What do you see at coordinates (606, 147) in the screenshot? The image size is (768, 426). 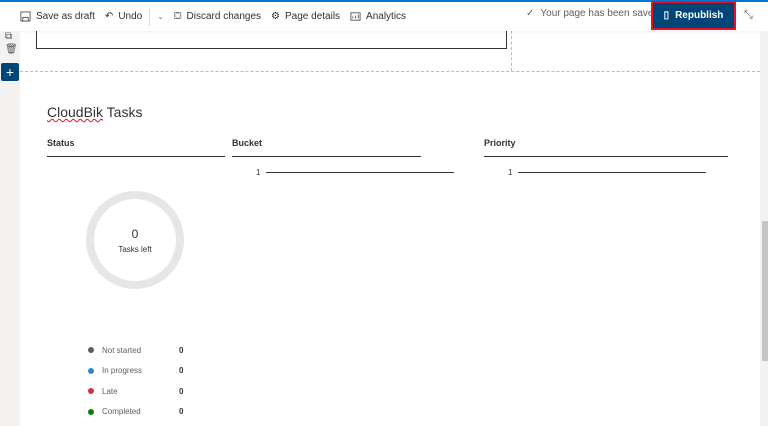 I see `column-header-priority: Priority` at bounding box center [606, 147].